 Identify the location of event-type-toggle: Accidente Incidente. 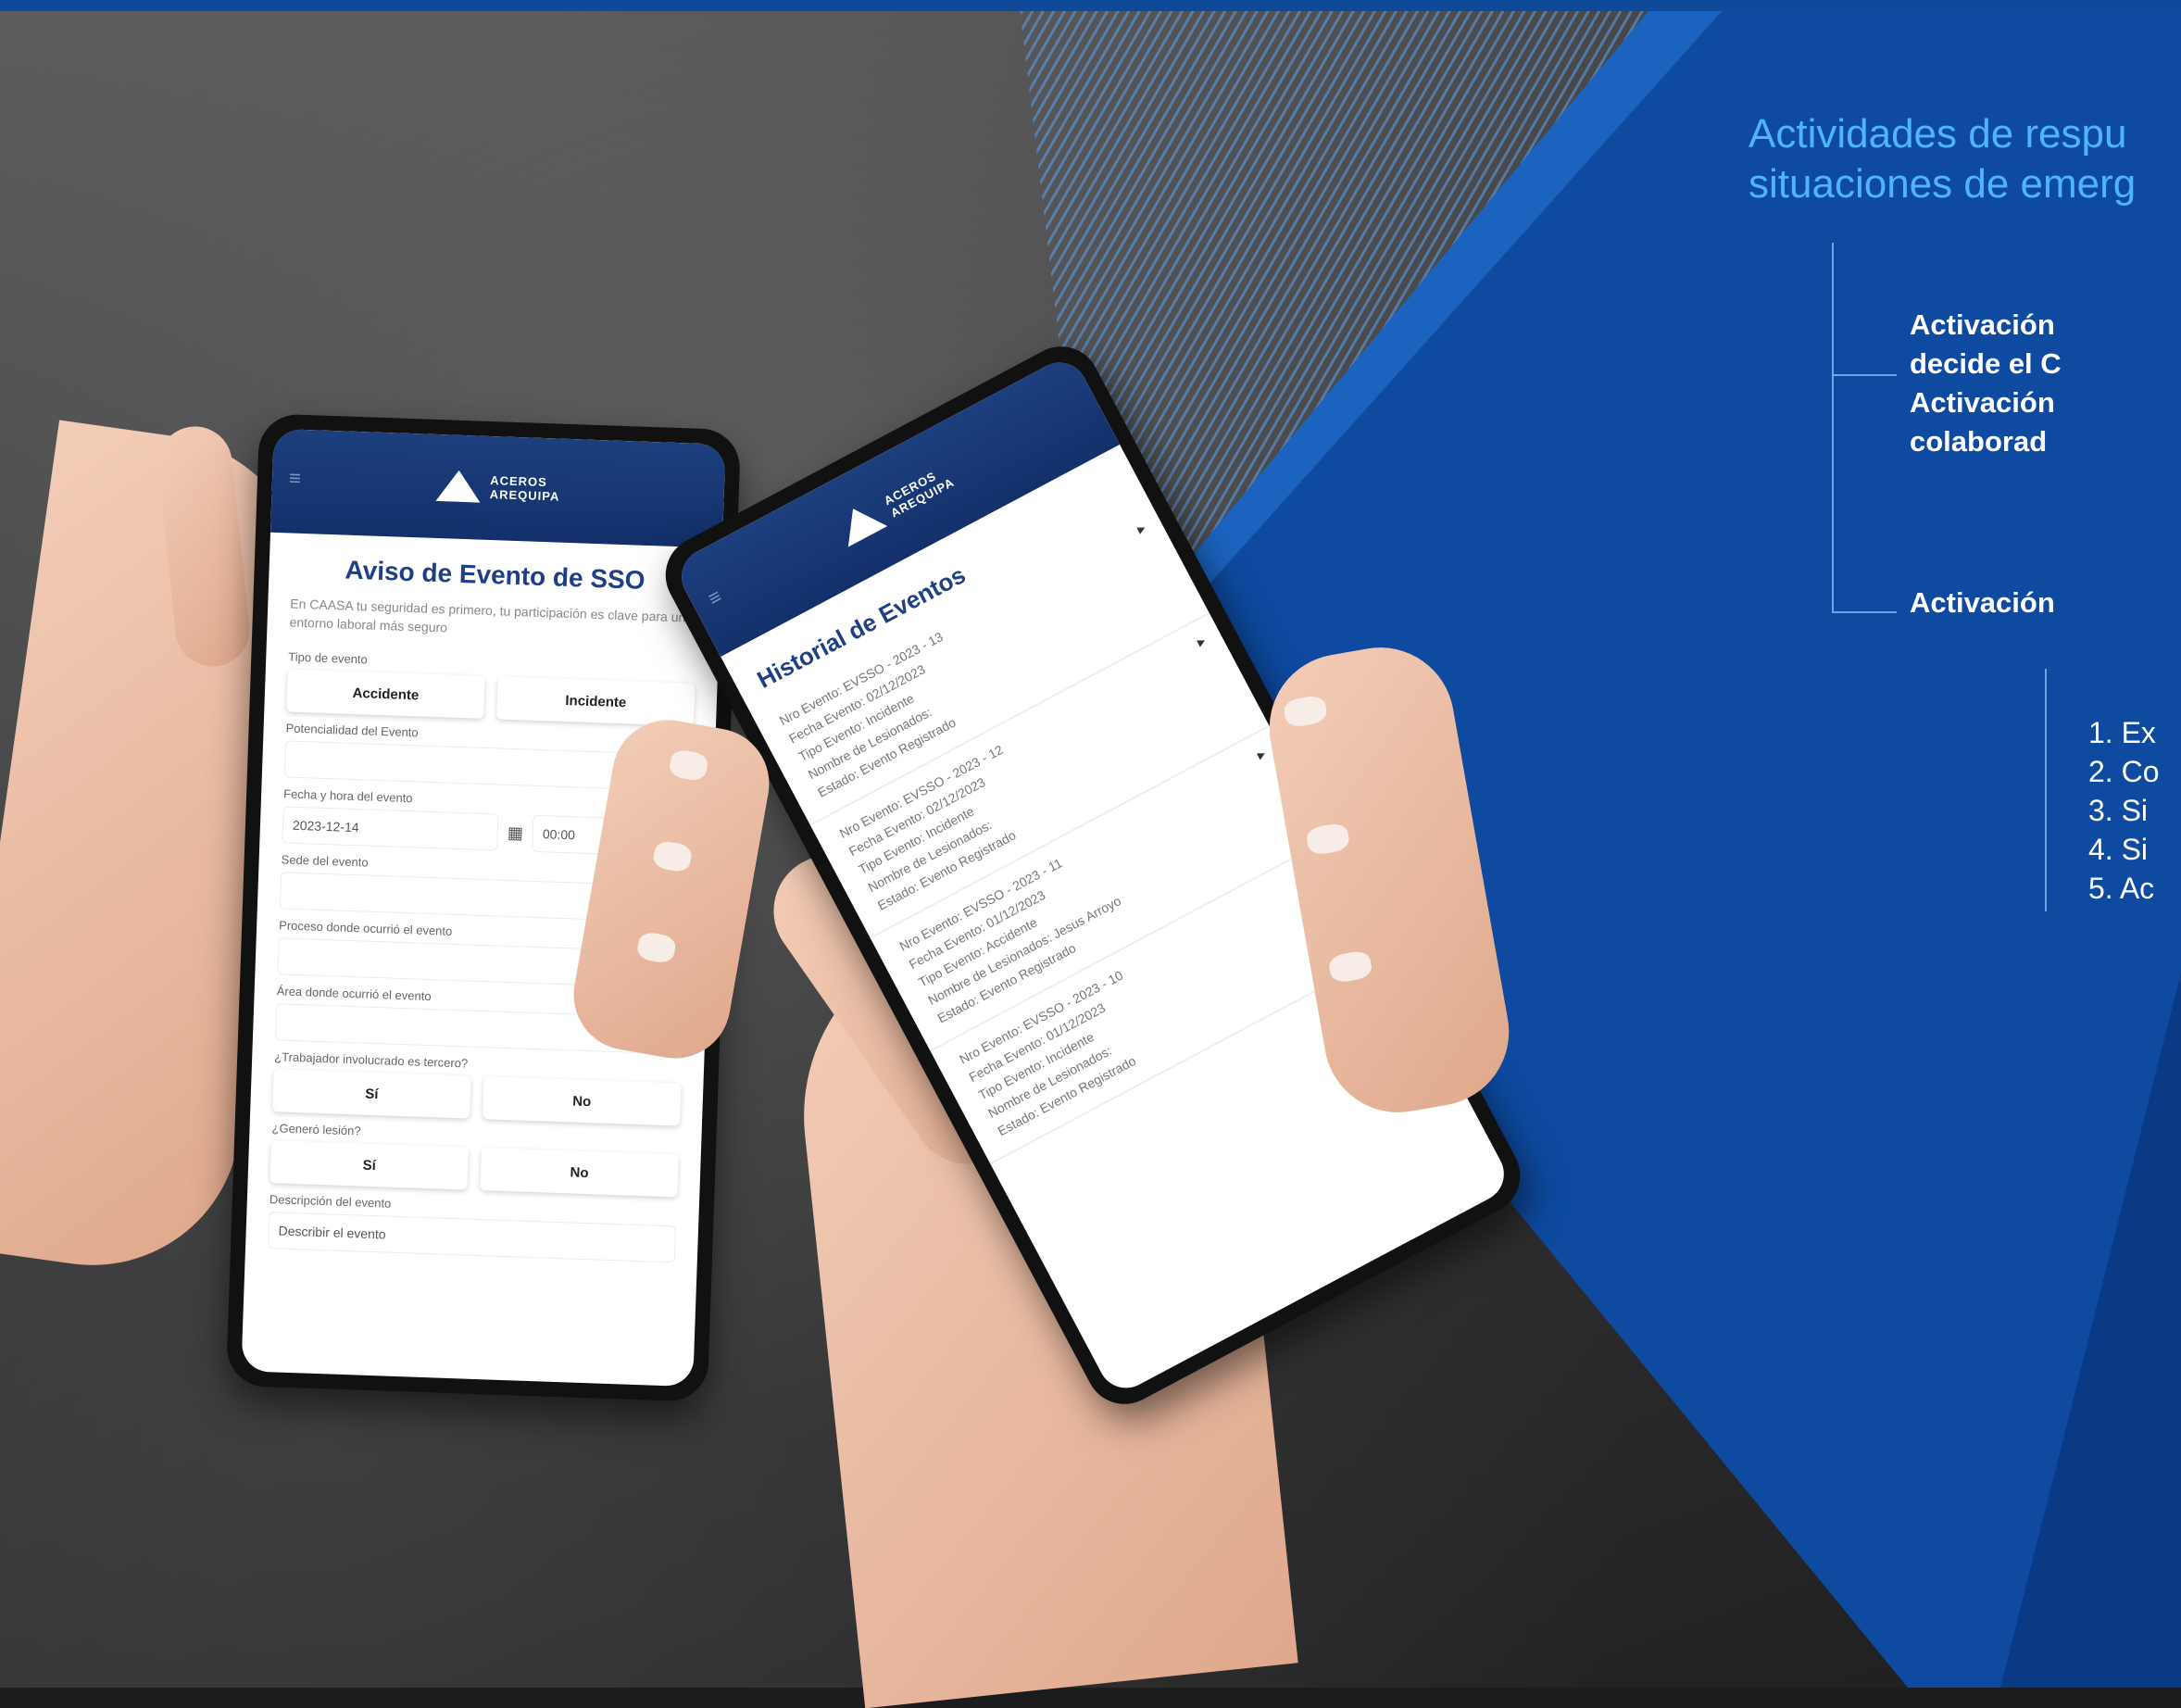
(491, 697).